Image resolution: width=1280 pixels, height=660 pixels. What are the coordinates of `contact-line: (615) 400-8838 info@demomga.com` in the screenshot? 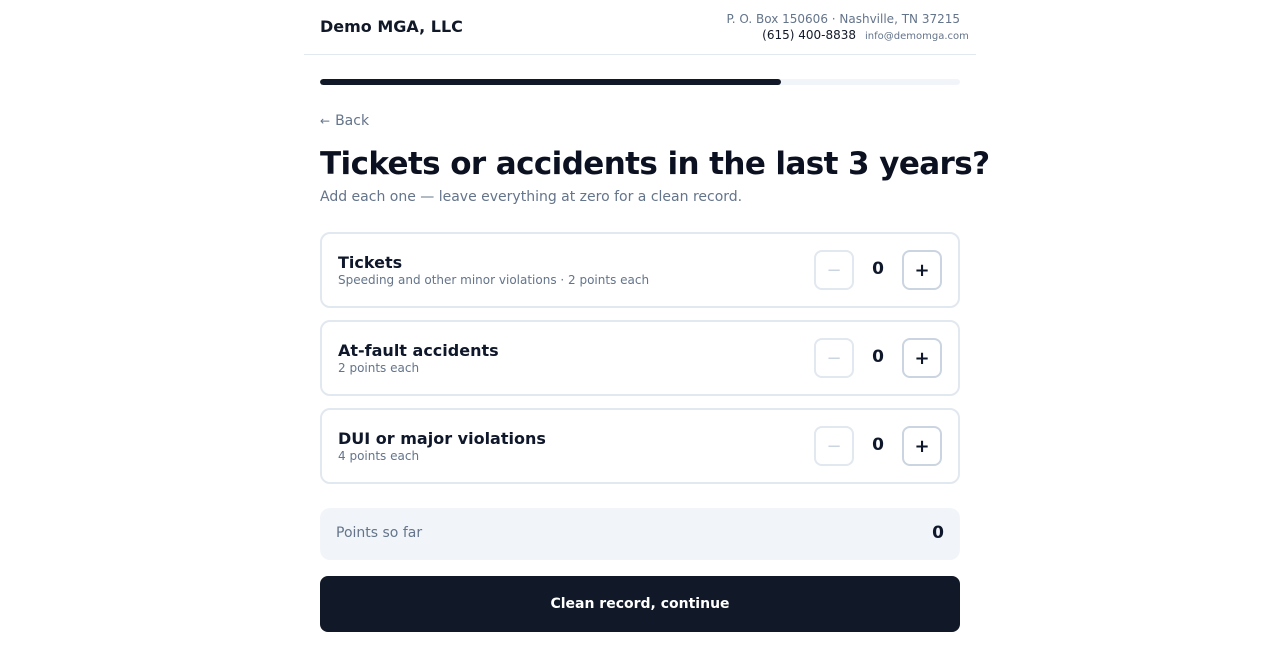 It's located at (865, 35).